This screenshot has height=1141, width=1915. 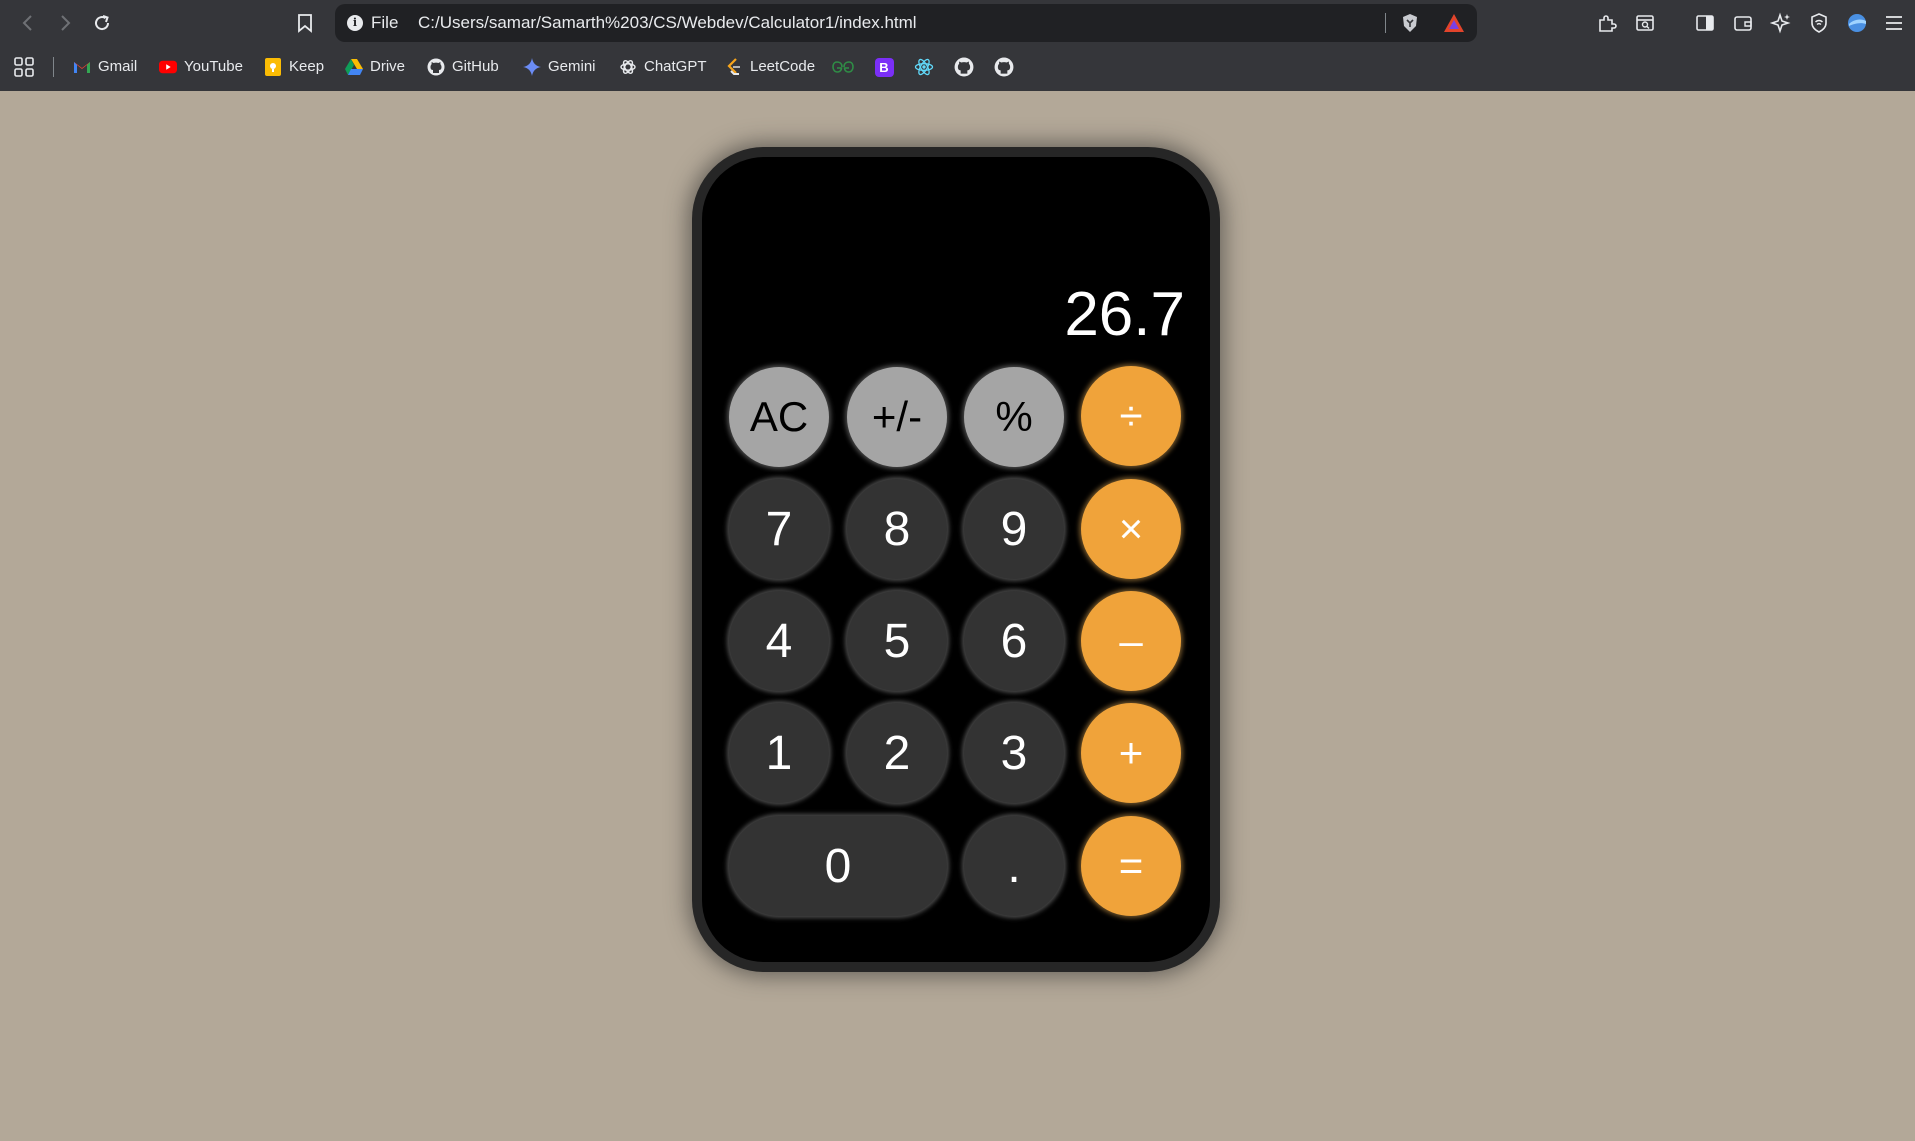 I want to click on bookmark-label: Gemini, so click(x=572, y=66).